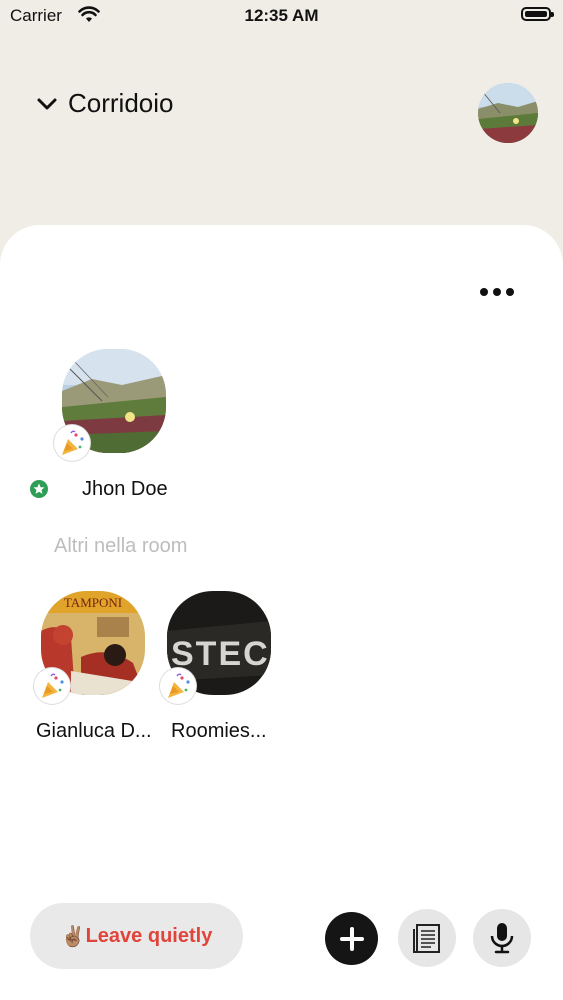  I want to click on svg-text: STEC, so click(220, 654).